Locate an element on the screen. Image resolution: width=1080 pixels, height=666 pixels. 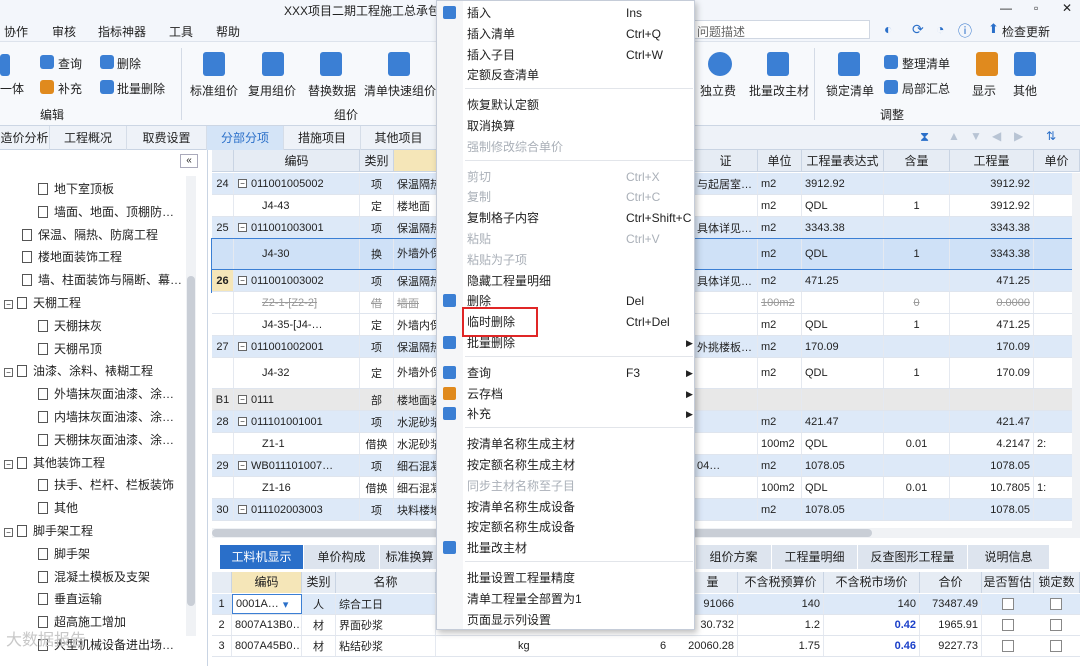
replace-data-button: 替换数据 is located at coordinates (332, 90).